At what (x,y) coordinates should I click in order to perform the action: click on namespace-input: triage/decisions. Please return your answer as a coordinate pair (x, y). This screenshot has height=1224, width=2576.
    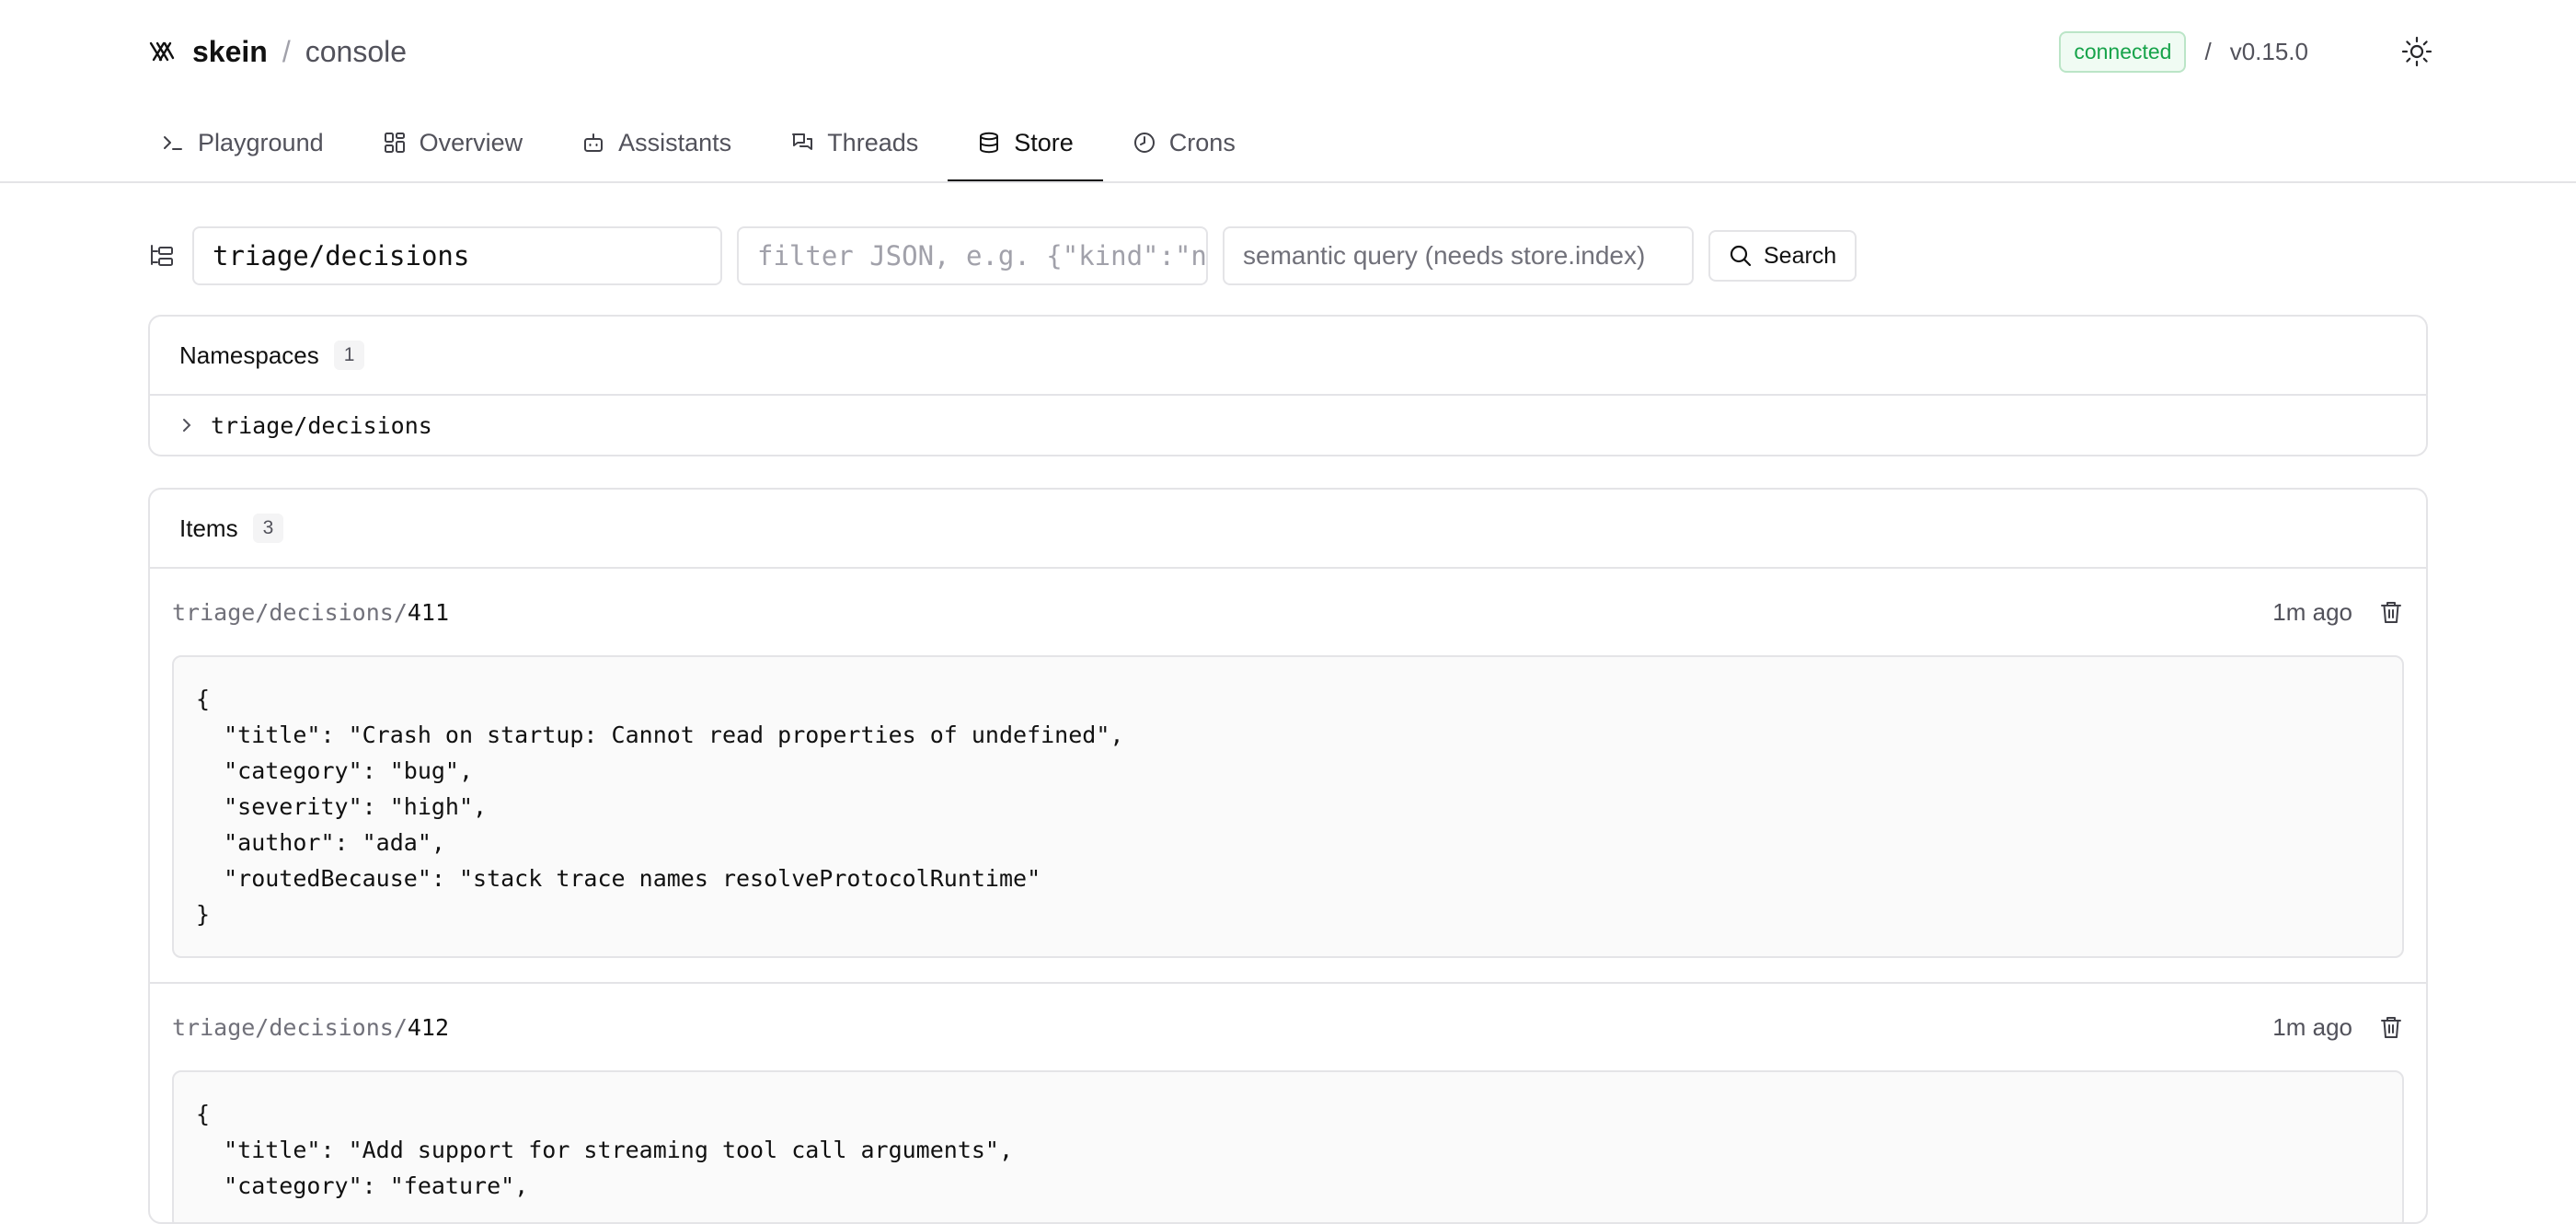
    Looking at the image, I should click on (457, 255).